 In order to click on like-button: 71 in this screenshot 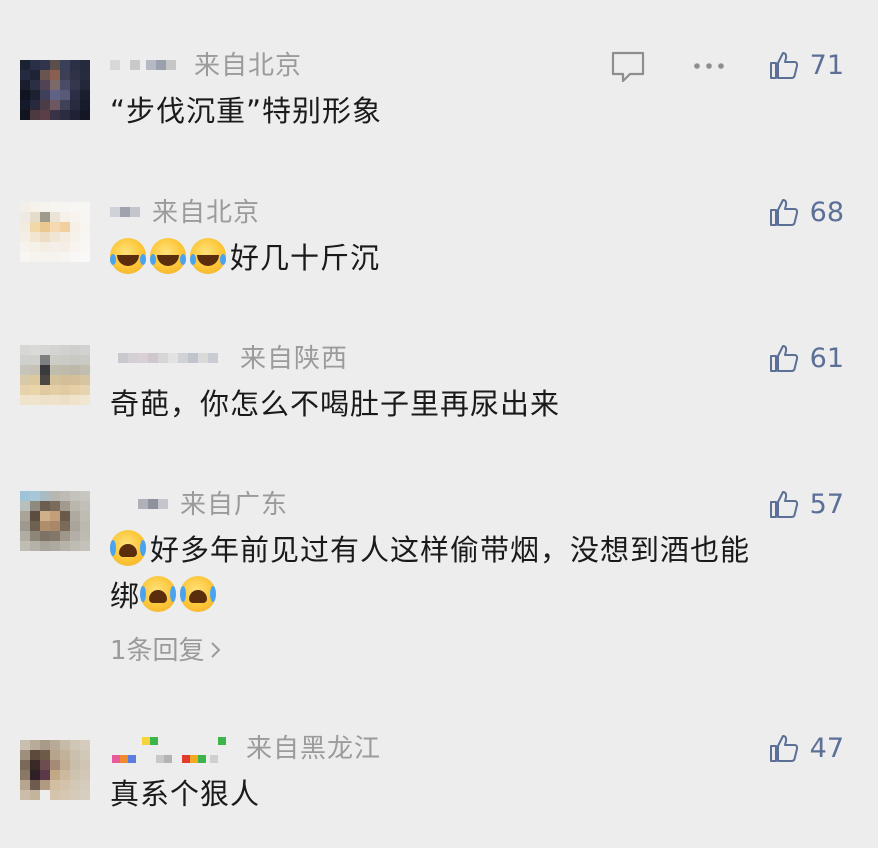, I will do `click(806, 65)`.